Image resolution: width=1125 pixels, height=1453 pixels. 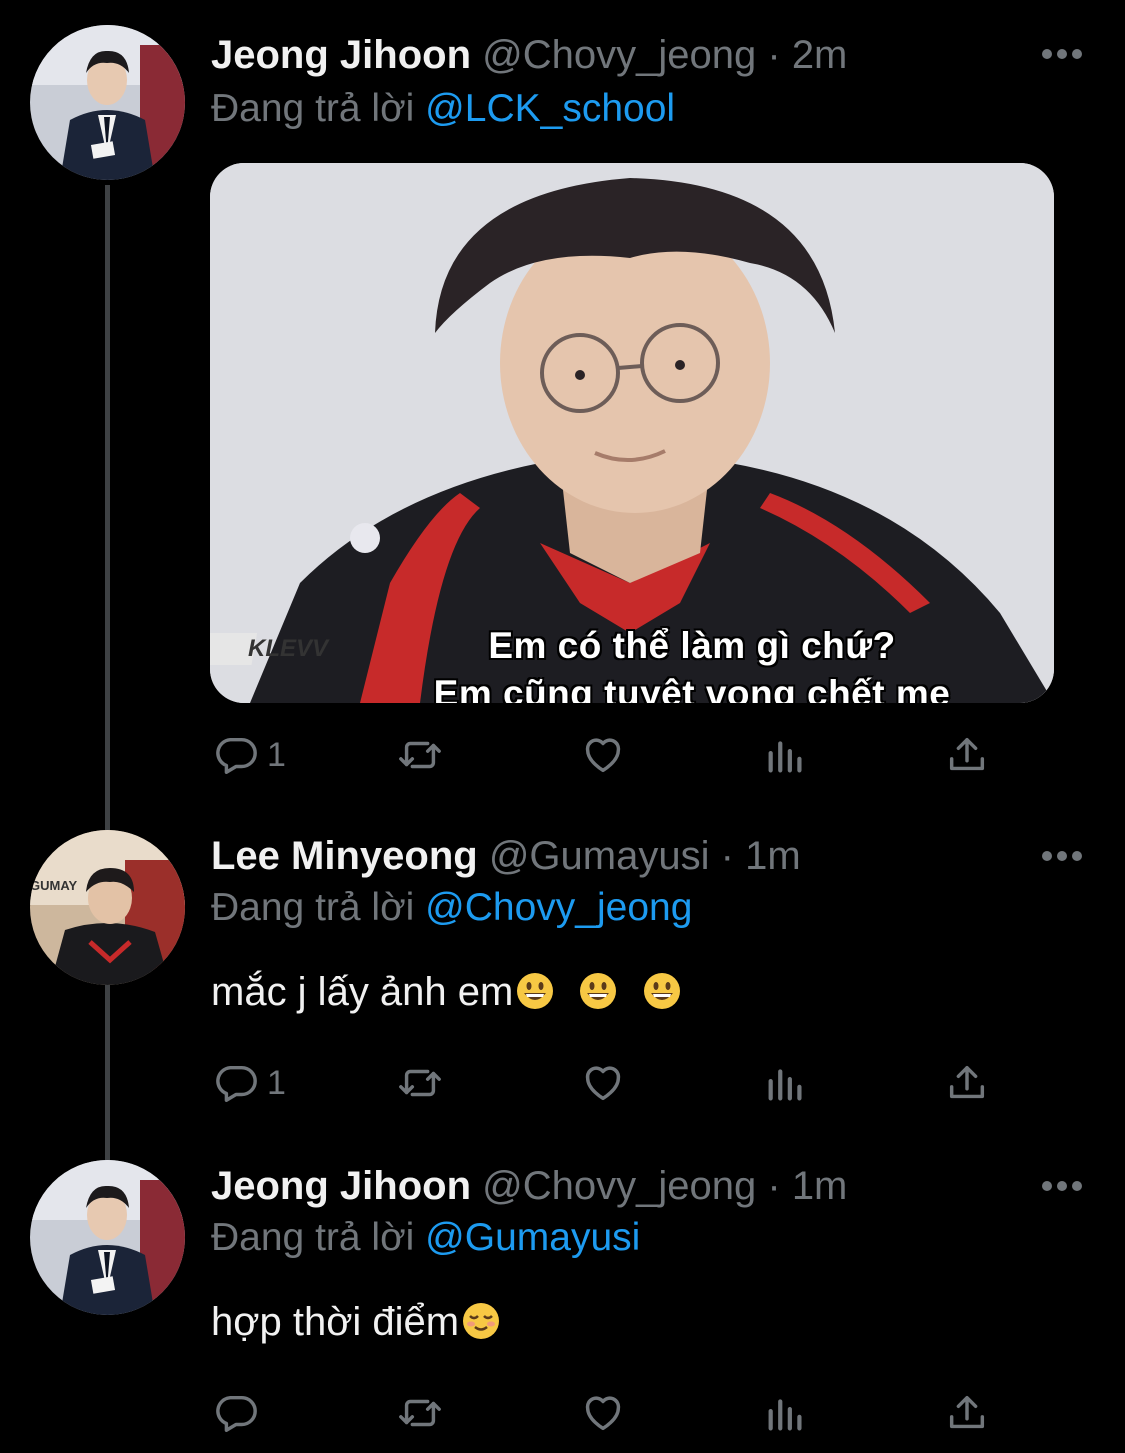 I want to click on tweet-header: Jeong Jihoon @Chovy_jeong · 2m, so click(x=529, y=55).